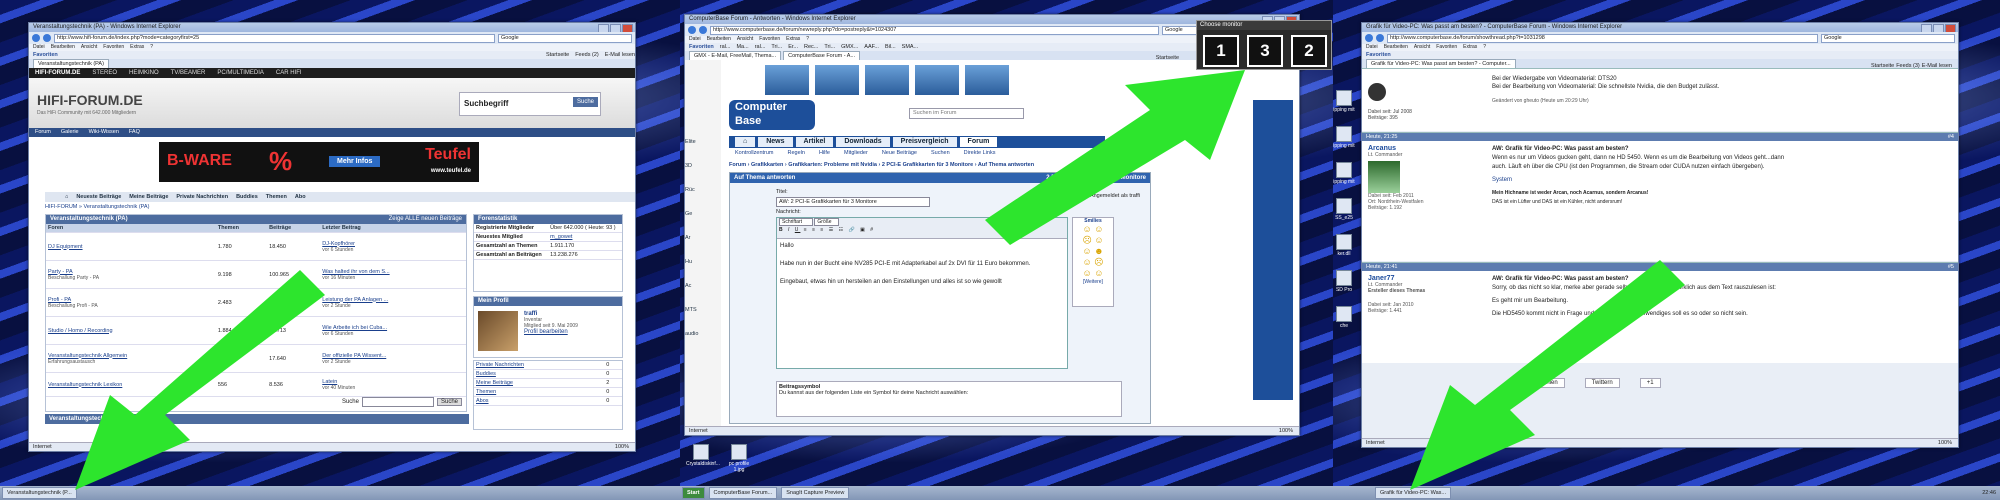  I want to click on home-icon: ⌂, so click(745, 142).